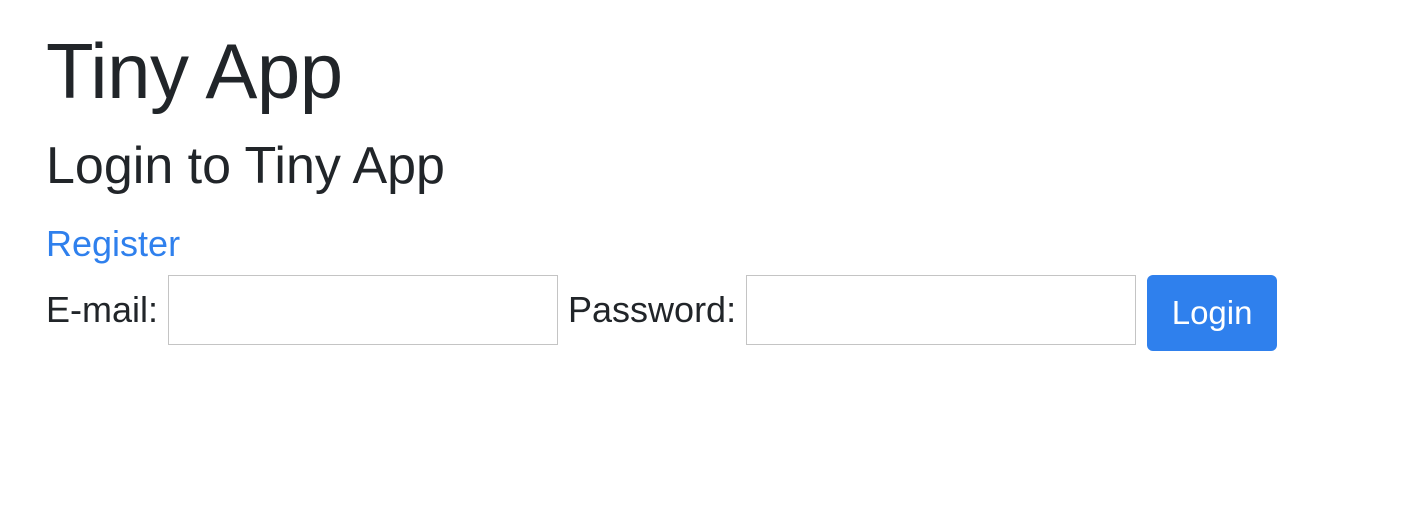  Describe the element at coordinates (652, 309) in the screenshot. I see `password-label: Password:` at that location.